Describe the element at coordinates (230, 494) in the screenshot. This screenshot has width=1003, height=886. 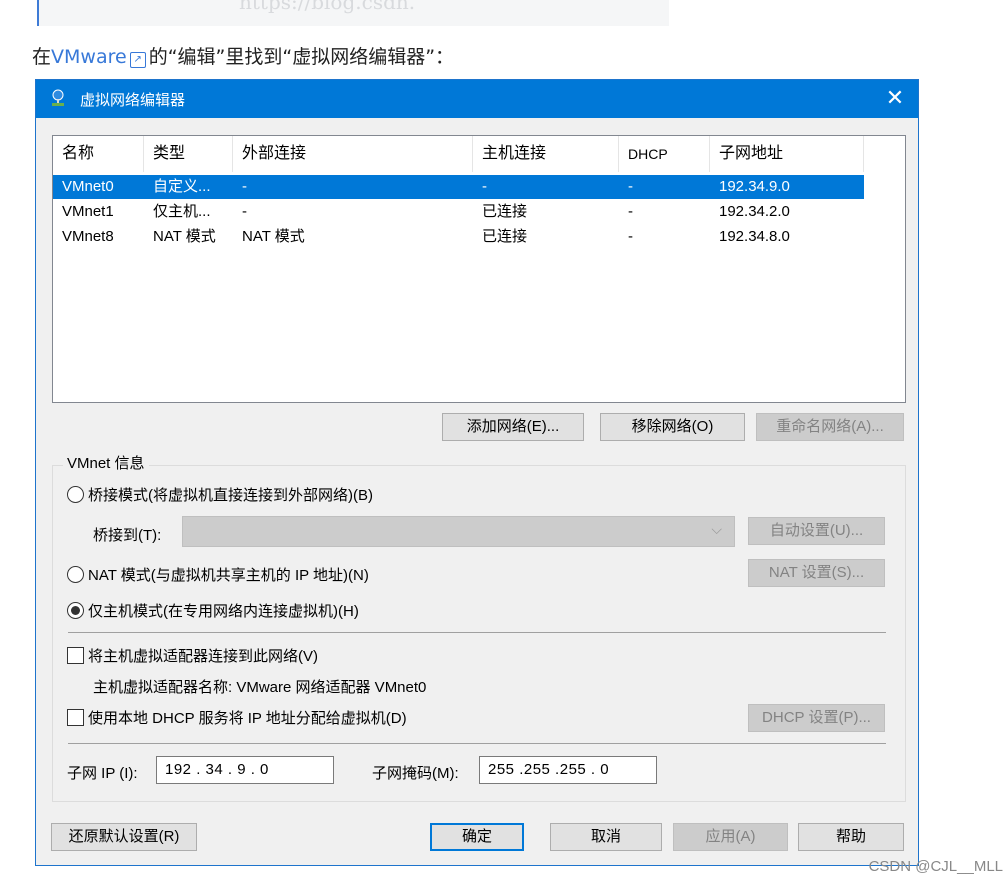
I see `bridge-mode-label: 桥接模式(将虚拟机直接连接到外部网络)(B)` at that location.